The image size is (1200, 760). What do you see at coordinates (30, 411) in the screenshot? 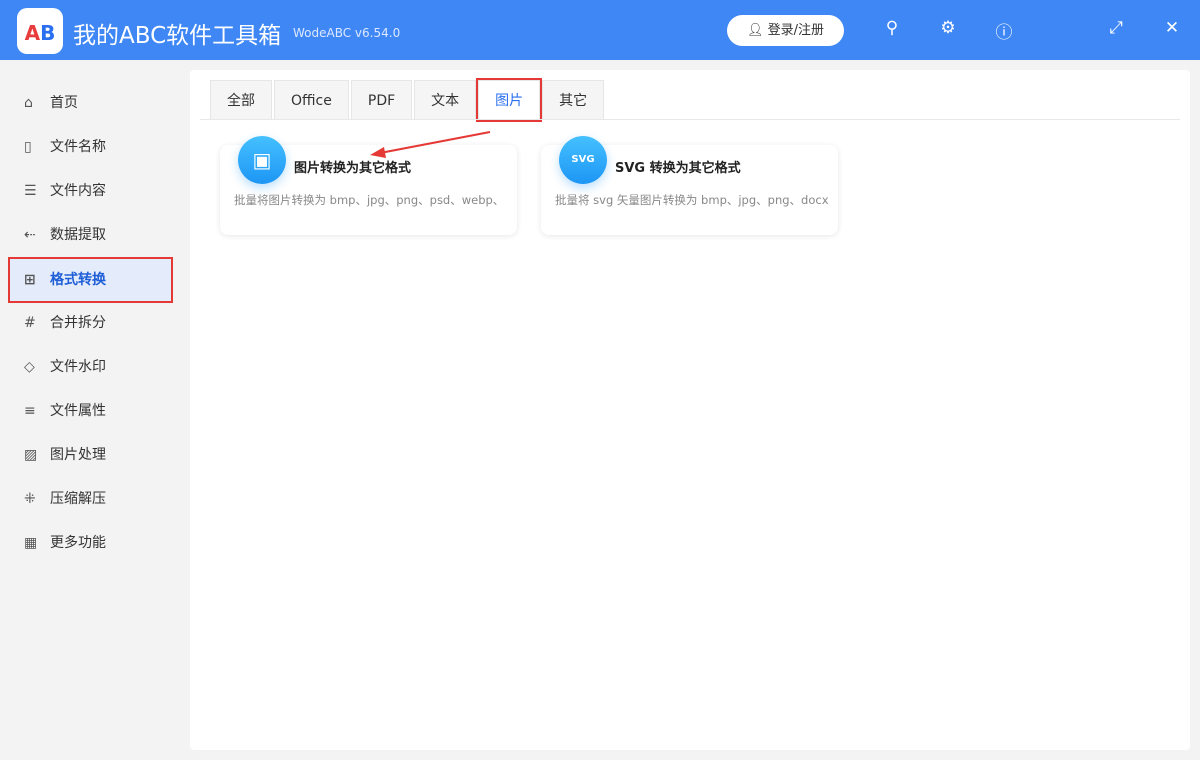
I see `properties-icon: ≡` at bounding box center [30, 411].